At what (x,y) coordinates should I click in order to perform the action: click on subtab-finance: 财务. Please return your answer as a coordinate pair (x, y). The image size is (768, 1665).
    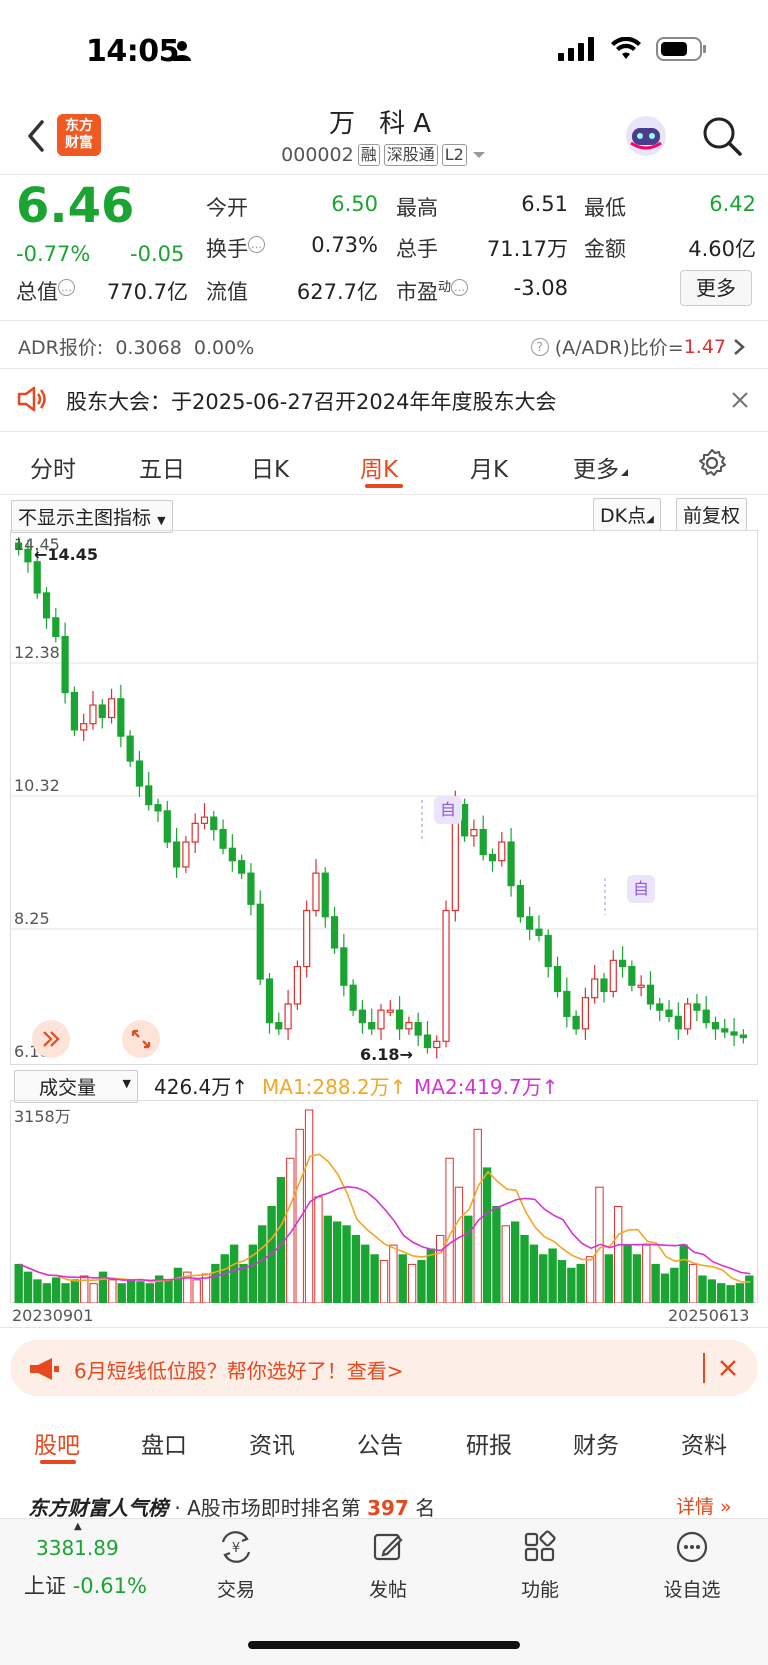
    Looking at the image, I should click on (596, 1443).